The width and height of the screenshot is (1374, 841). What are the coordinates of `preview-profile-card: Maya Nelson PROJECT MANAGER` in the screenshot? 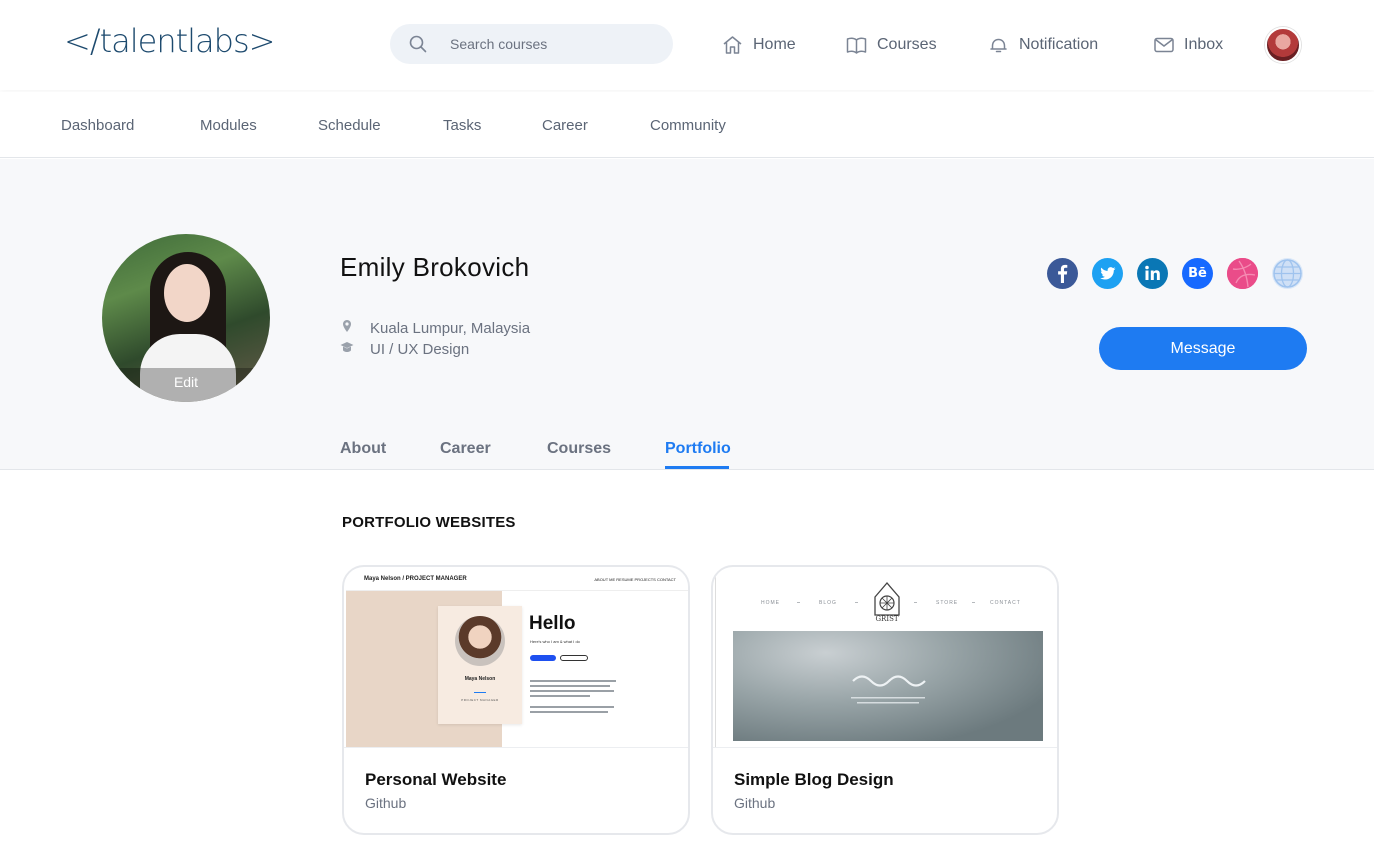 It's located at (480, 665).